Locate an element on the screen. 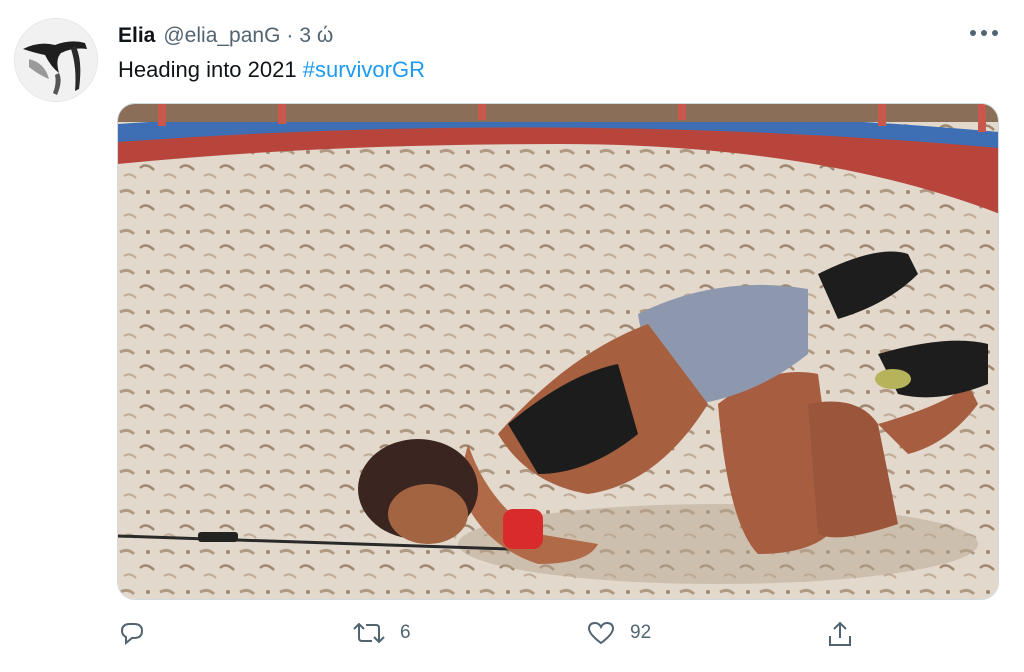 This screenshot has height=672, width=1024. reply-icon is located at coordinates (132, 634).